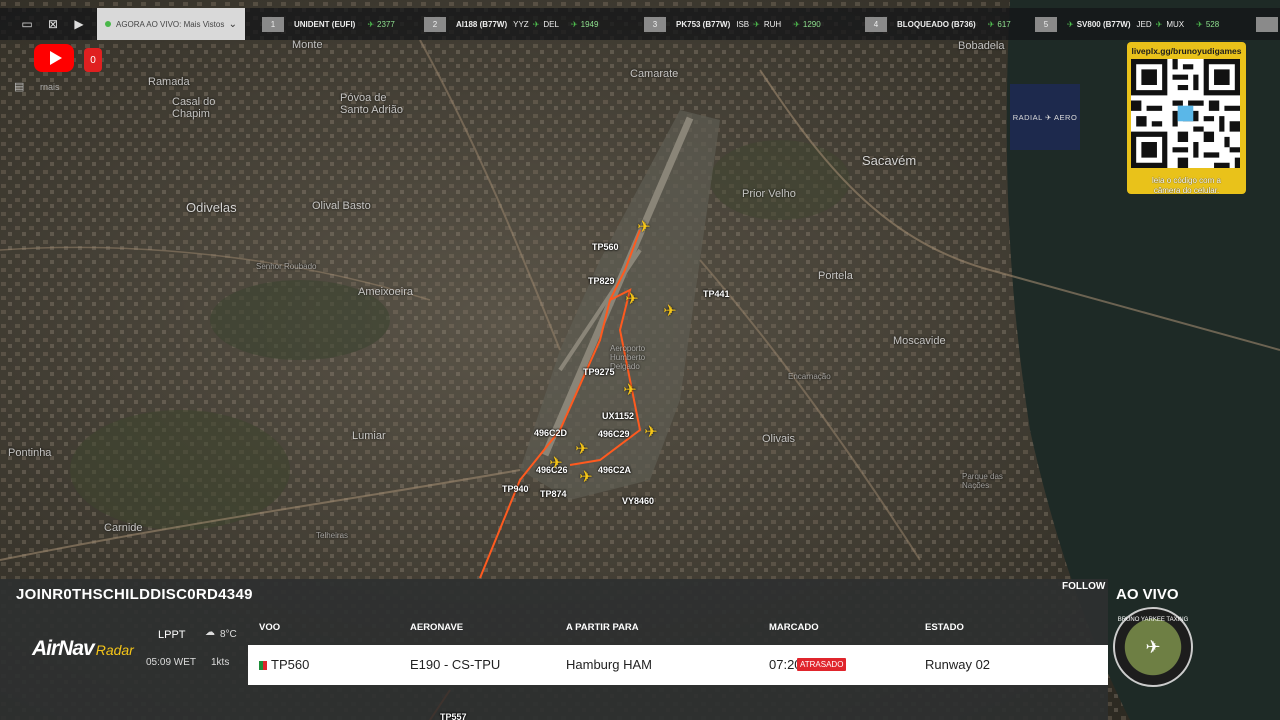  What do you see at coordinates (1004, 24) in the screenshot?
I see `ticker-count: 617` at bounding box center [1004, 24].